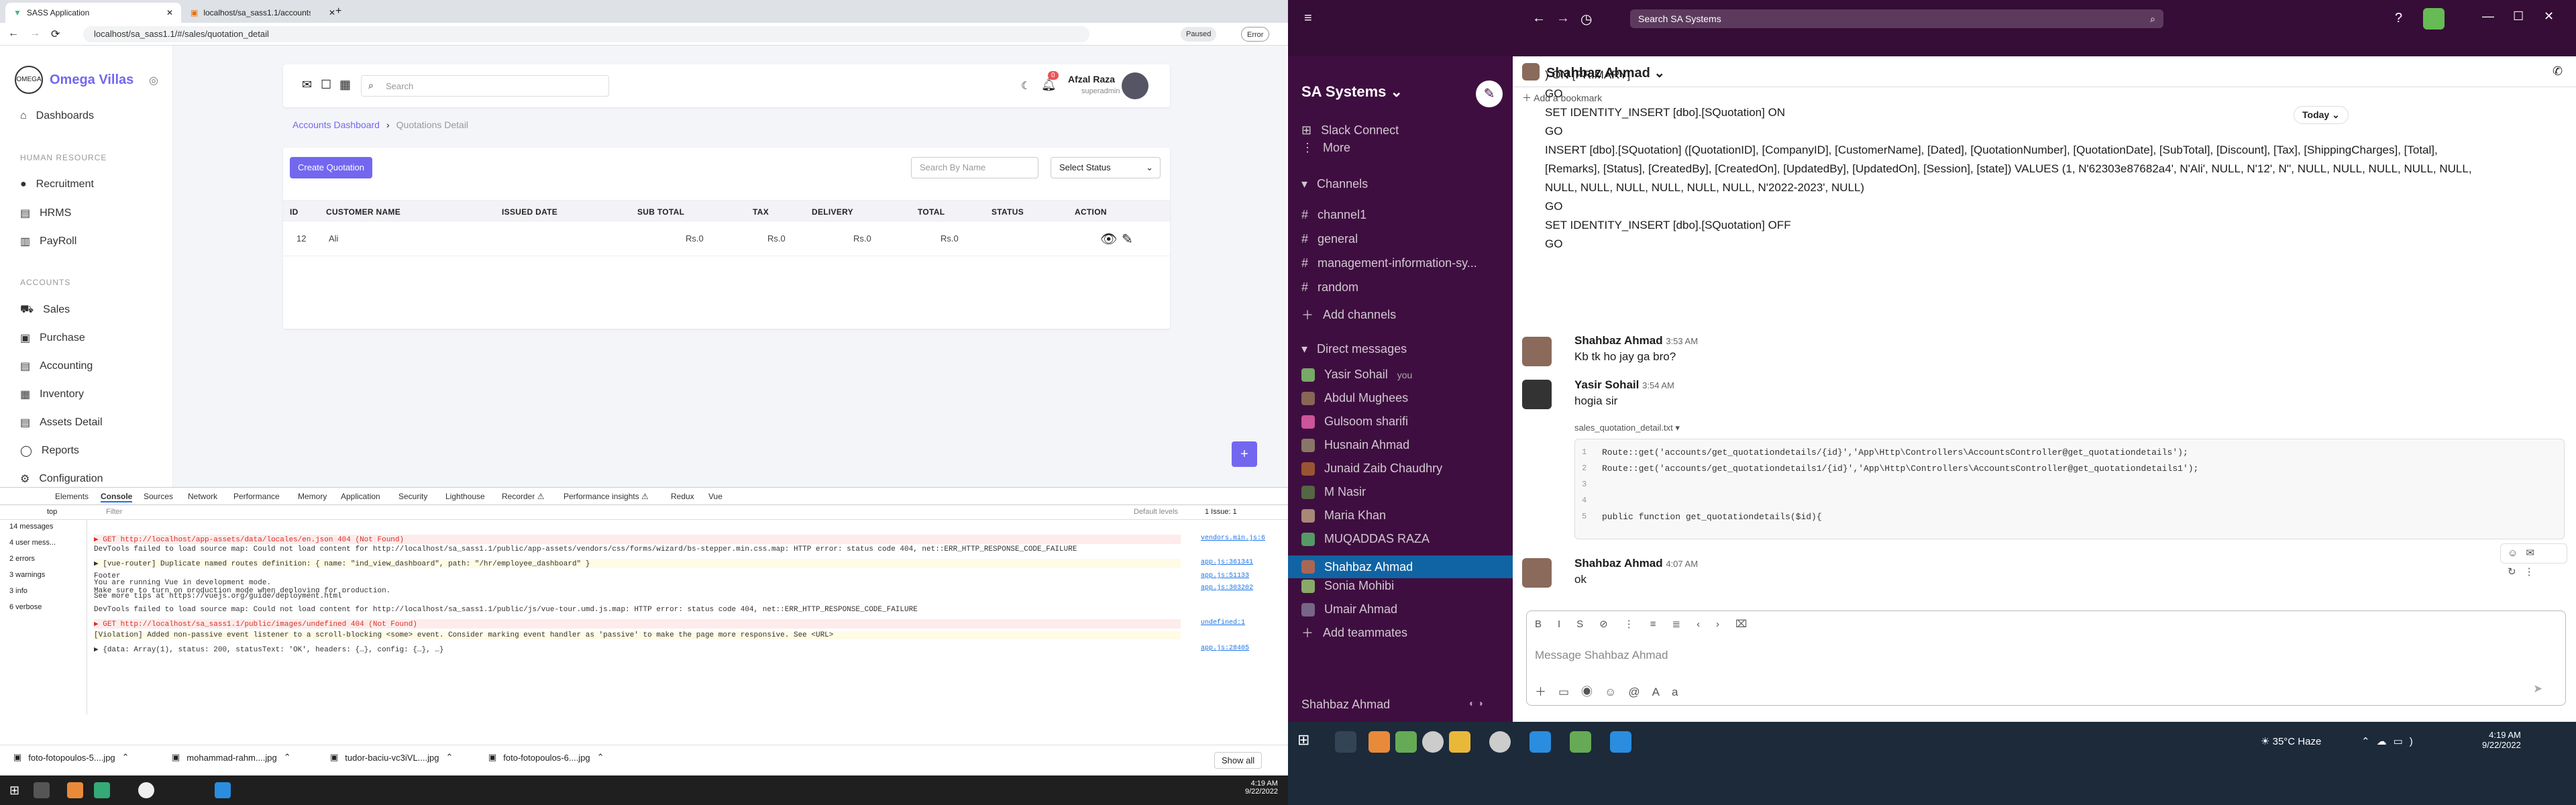 This screenshot has width=2576, height=805. I want to click on create-quotation-button: Create Quotation, so click(331, 167).